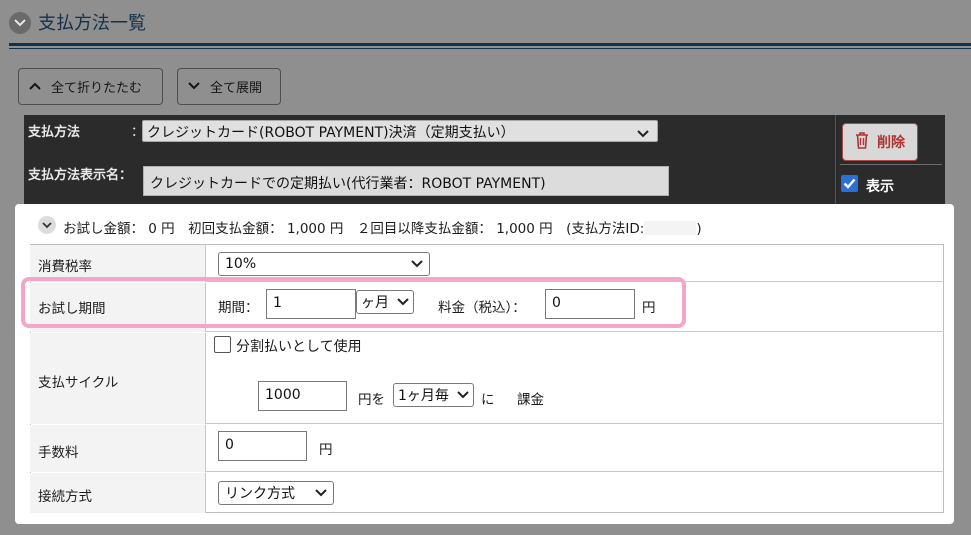  Describe the element at coordinates (35, 86) in the screenshot. I see `chevron-up-icon` at that location.